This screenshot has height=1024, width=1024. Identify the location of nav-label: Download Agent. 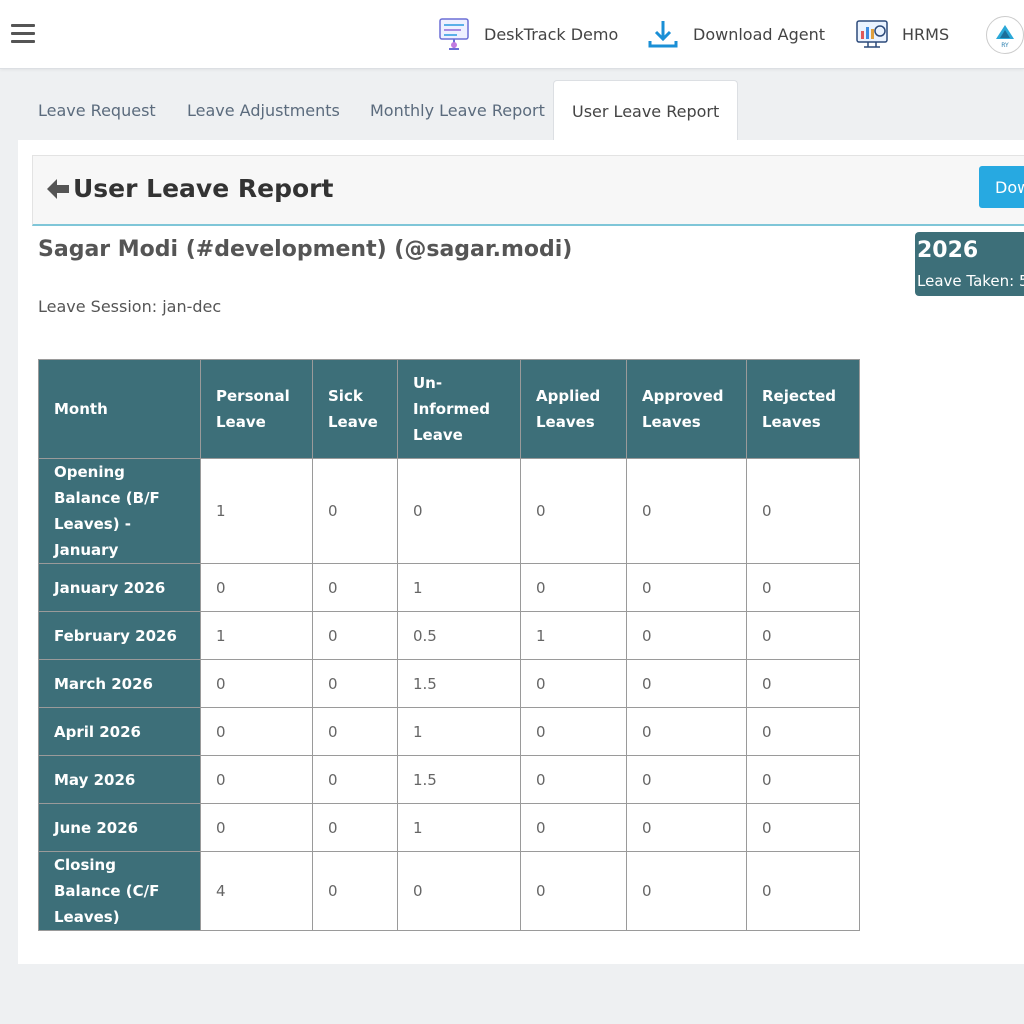
(759, 34).